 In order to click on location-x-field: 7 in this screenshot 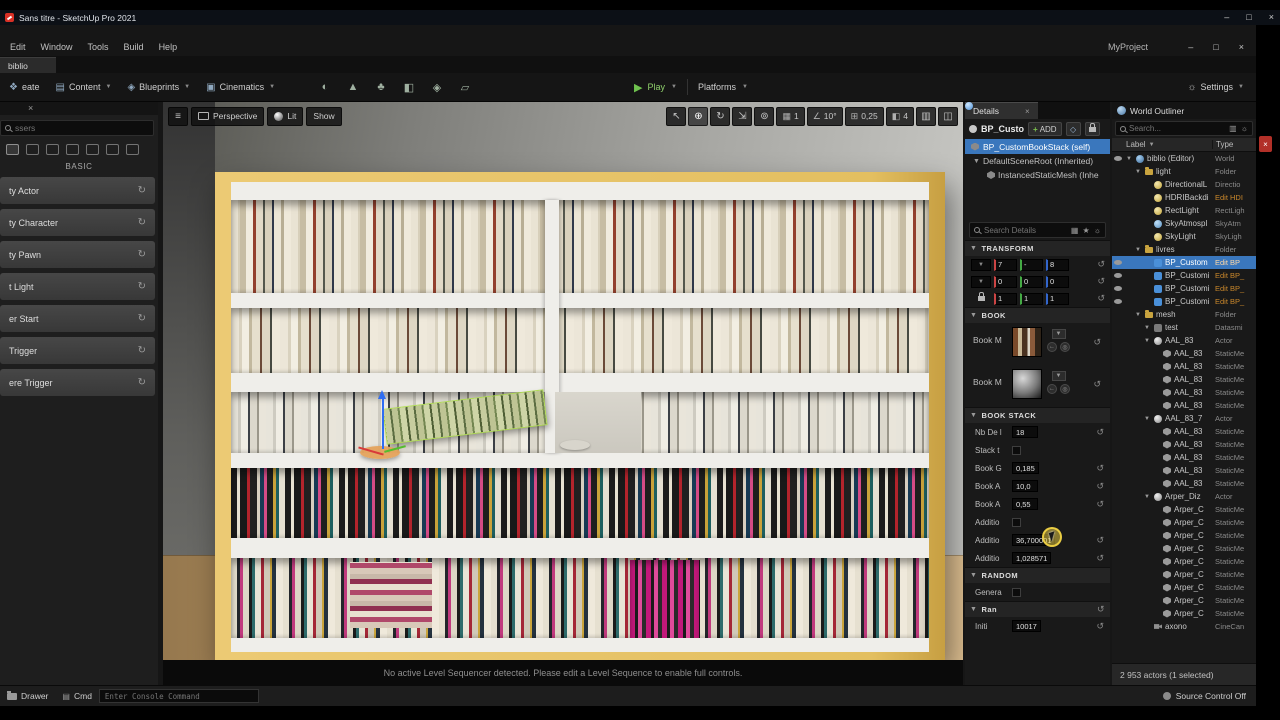, I will do `click(1005, 264)`.